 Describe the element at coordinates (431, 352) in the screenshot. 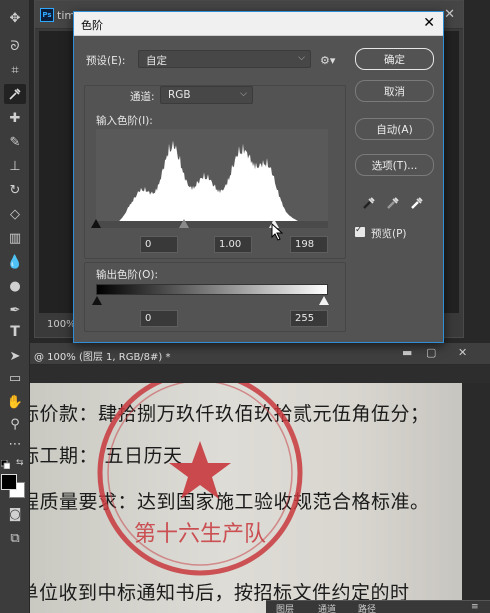

I see `maximize-icon: ▢` at that location.